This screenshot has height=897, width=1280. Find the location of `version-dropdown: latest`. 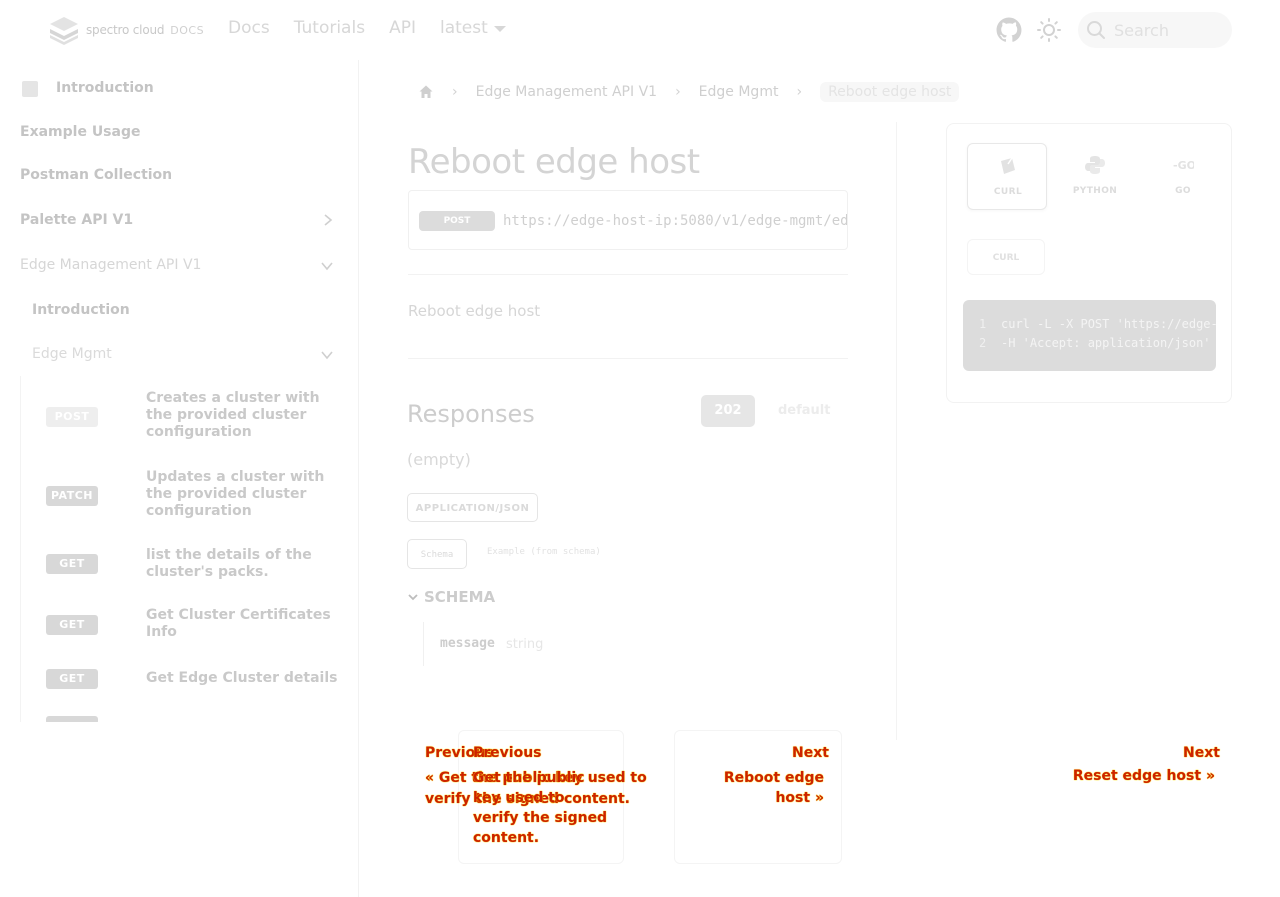

version-dropdown: latest is located at coordinates (473, 28).